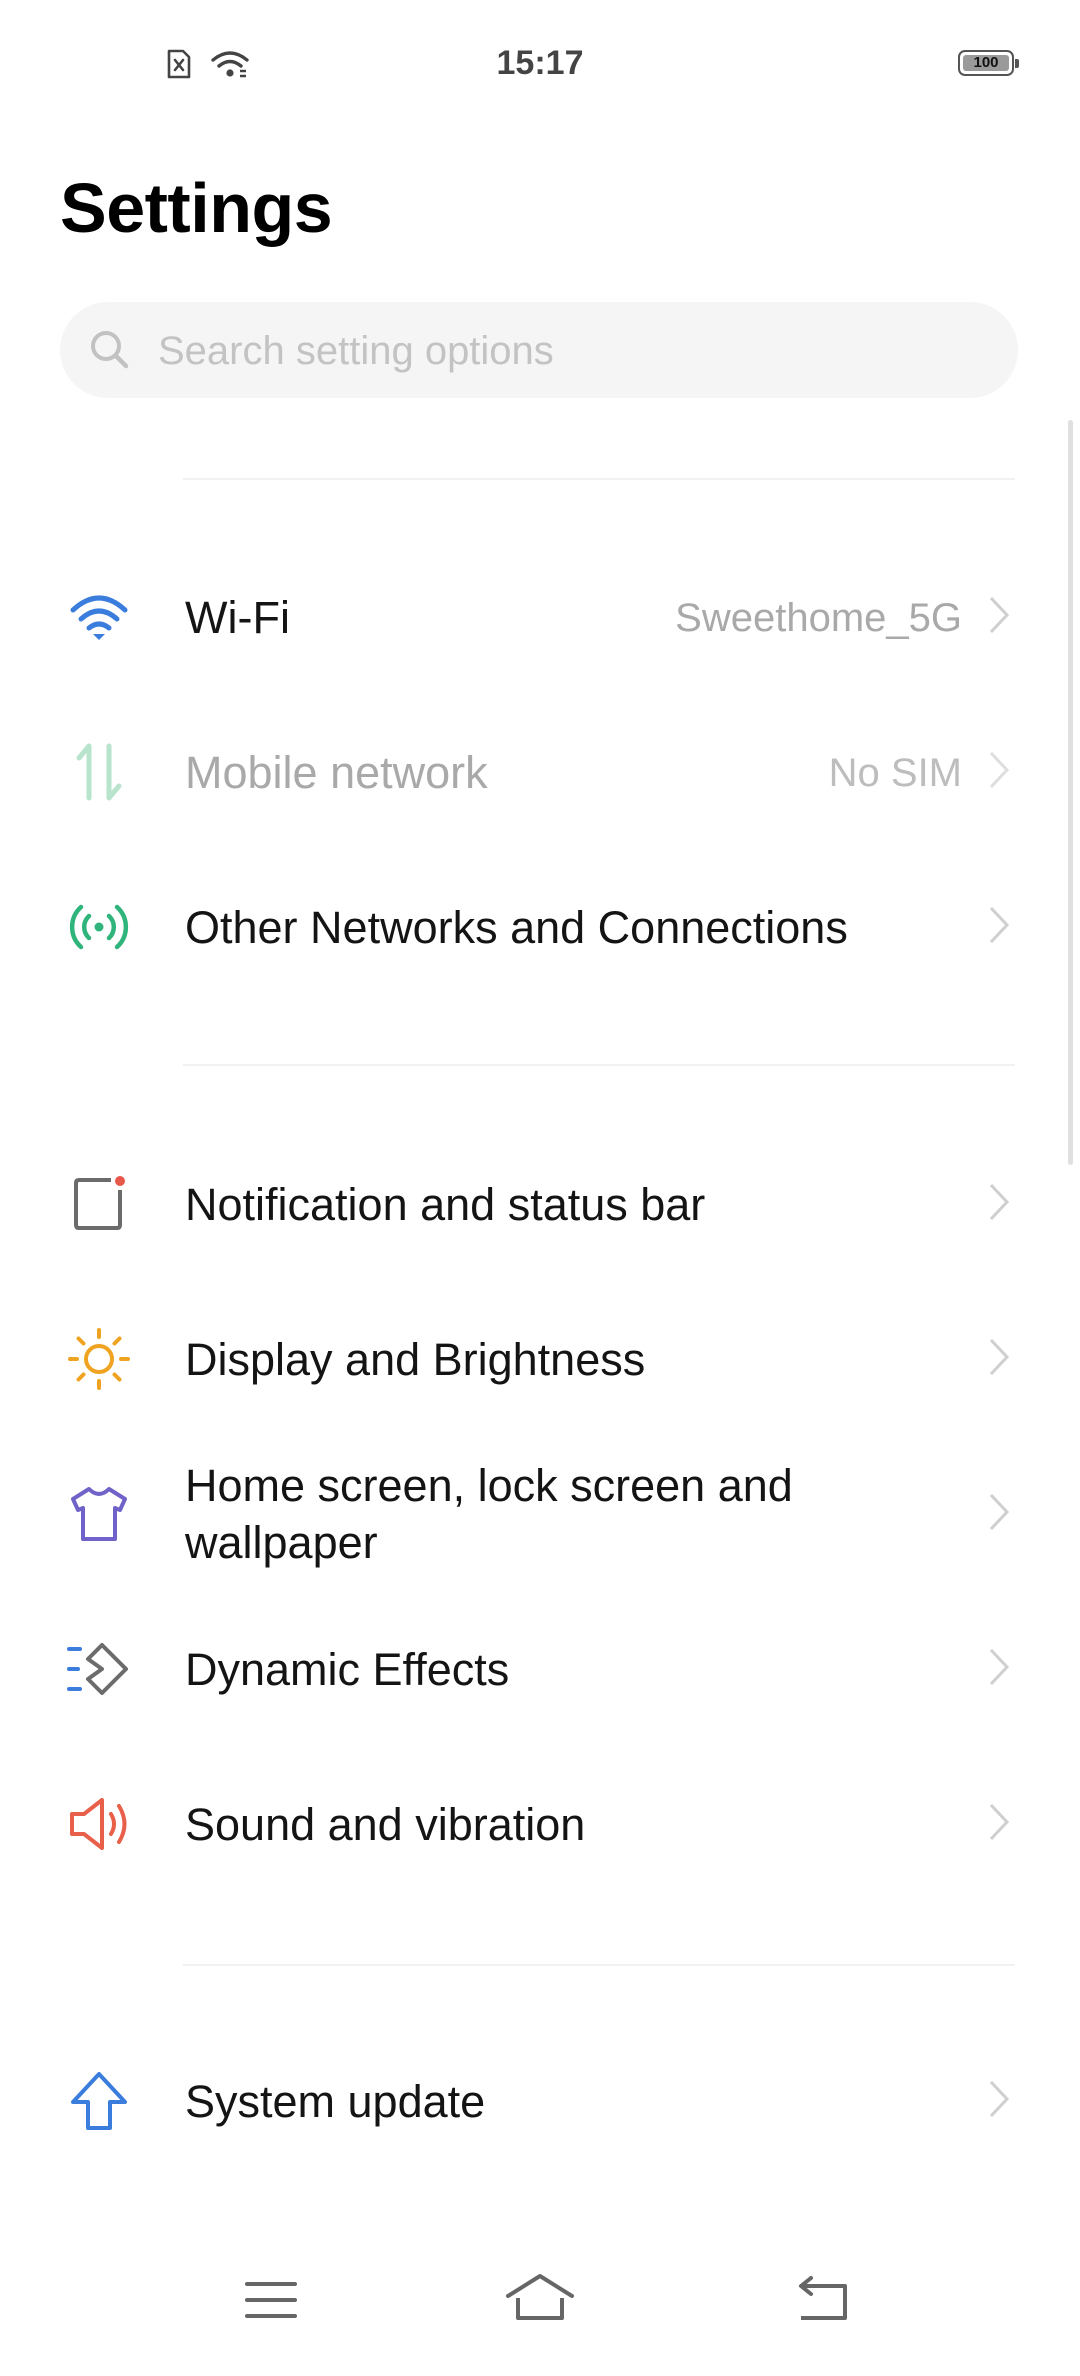  Describe the element at coordinates (271, 2300) in the screenshot. I see `menu-icon` at that location.